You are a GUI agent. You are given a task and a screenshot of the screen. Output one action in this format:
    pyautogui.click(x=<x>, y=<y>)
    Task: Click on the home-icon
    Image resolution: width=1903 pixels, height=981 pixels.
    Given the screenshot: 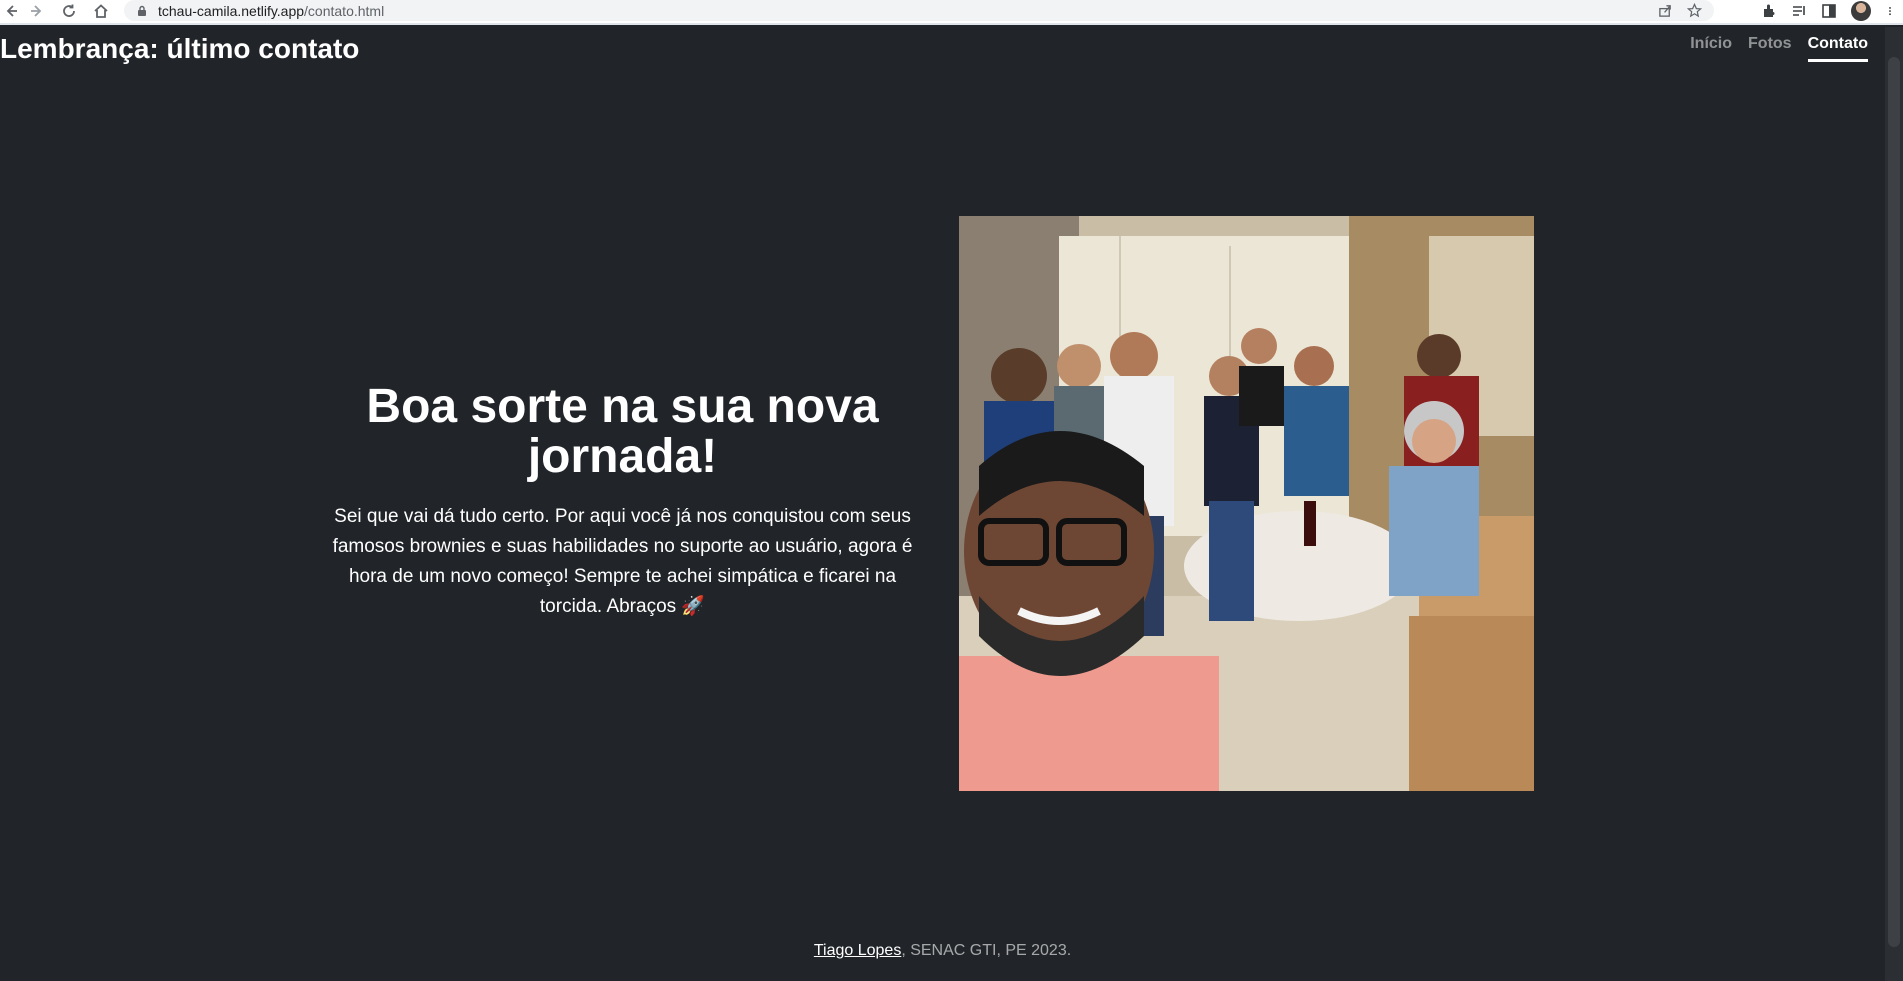 What is the action you would take?
    pyautogui.click(x=101, y=11)
    